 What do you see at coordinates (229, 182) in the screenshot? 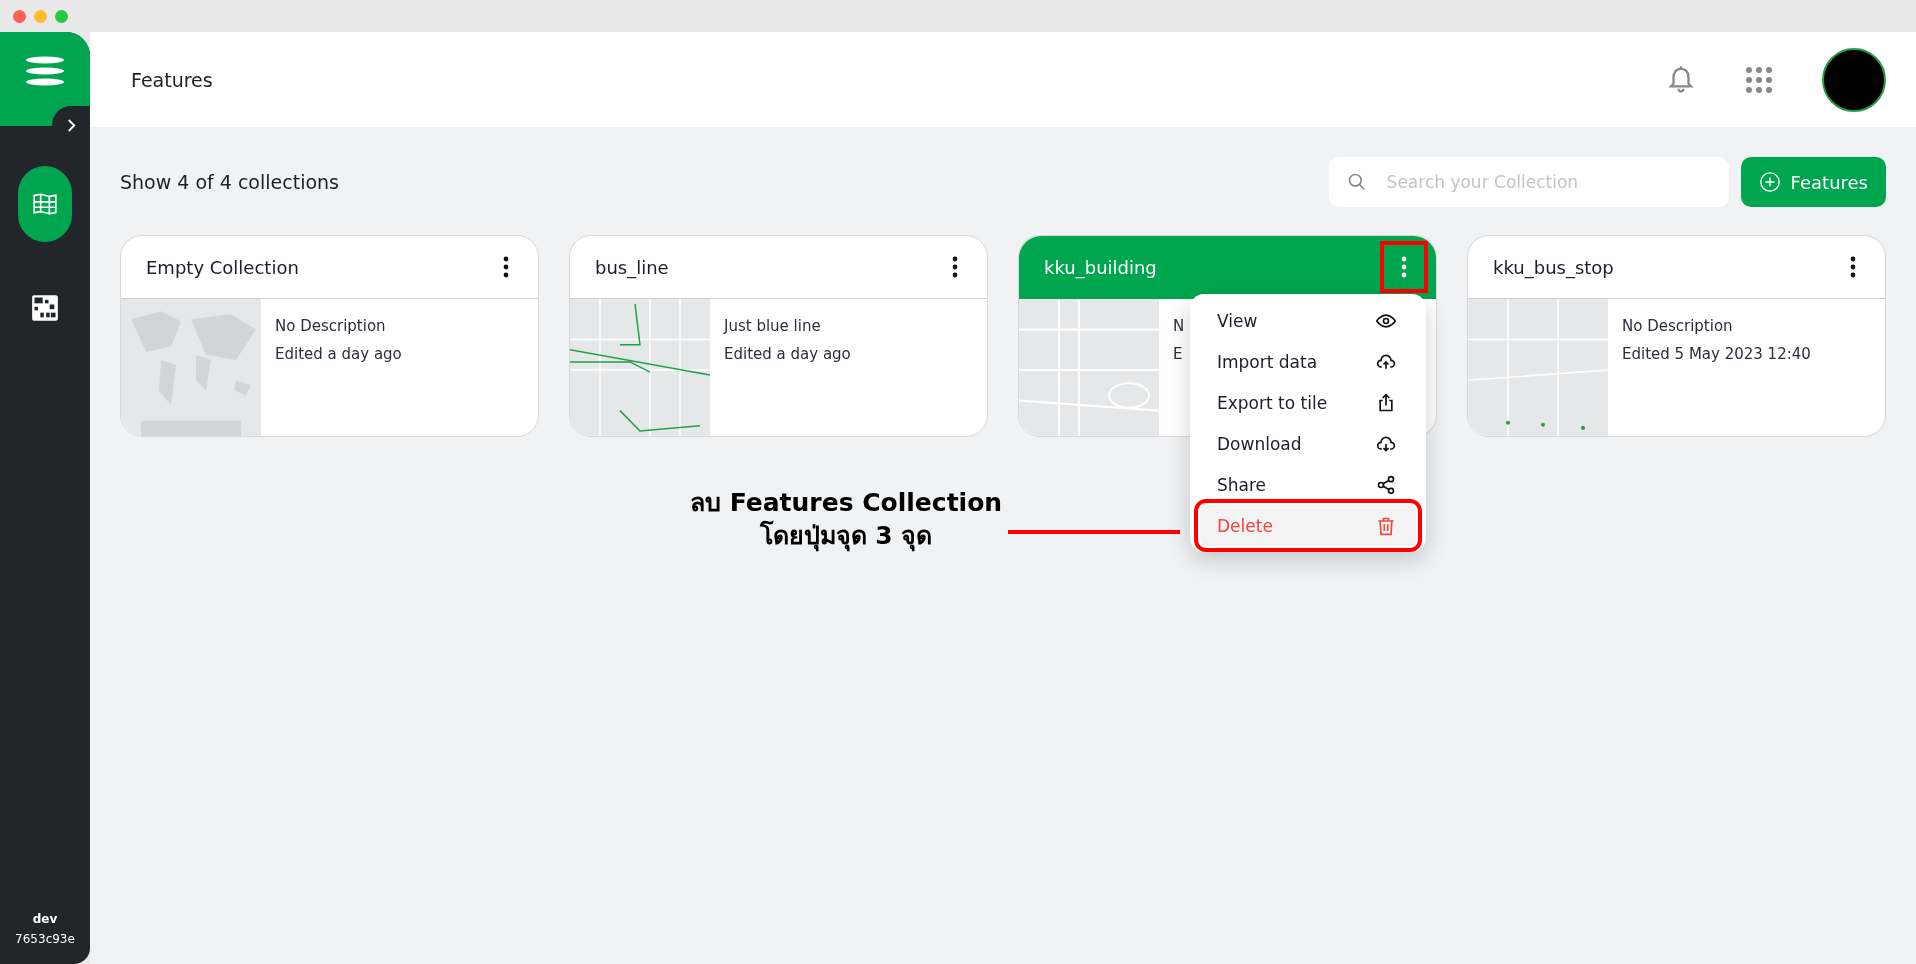
I see `collection-count: Show 4 of 4 collections` at bounding box center [229, 182].